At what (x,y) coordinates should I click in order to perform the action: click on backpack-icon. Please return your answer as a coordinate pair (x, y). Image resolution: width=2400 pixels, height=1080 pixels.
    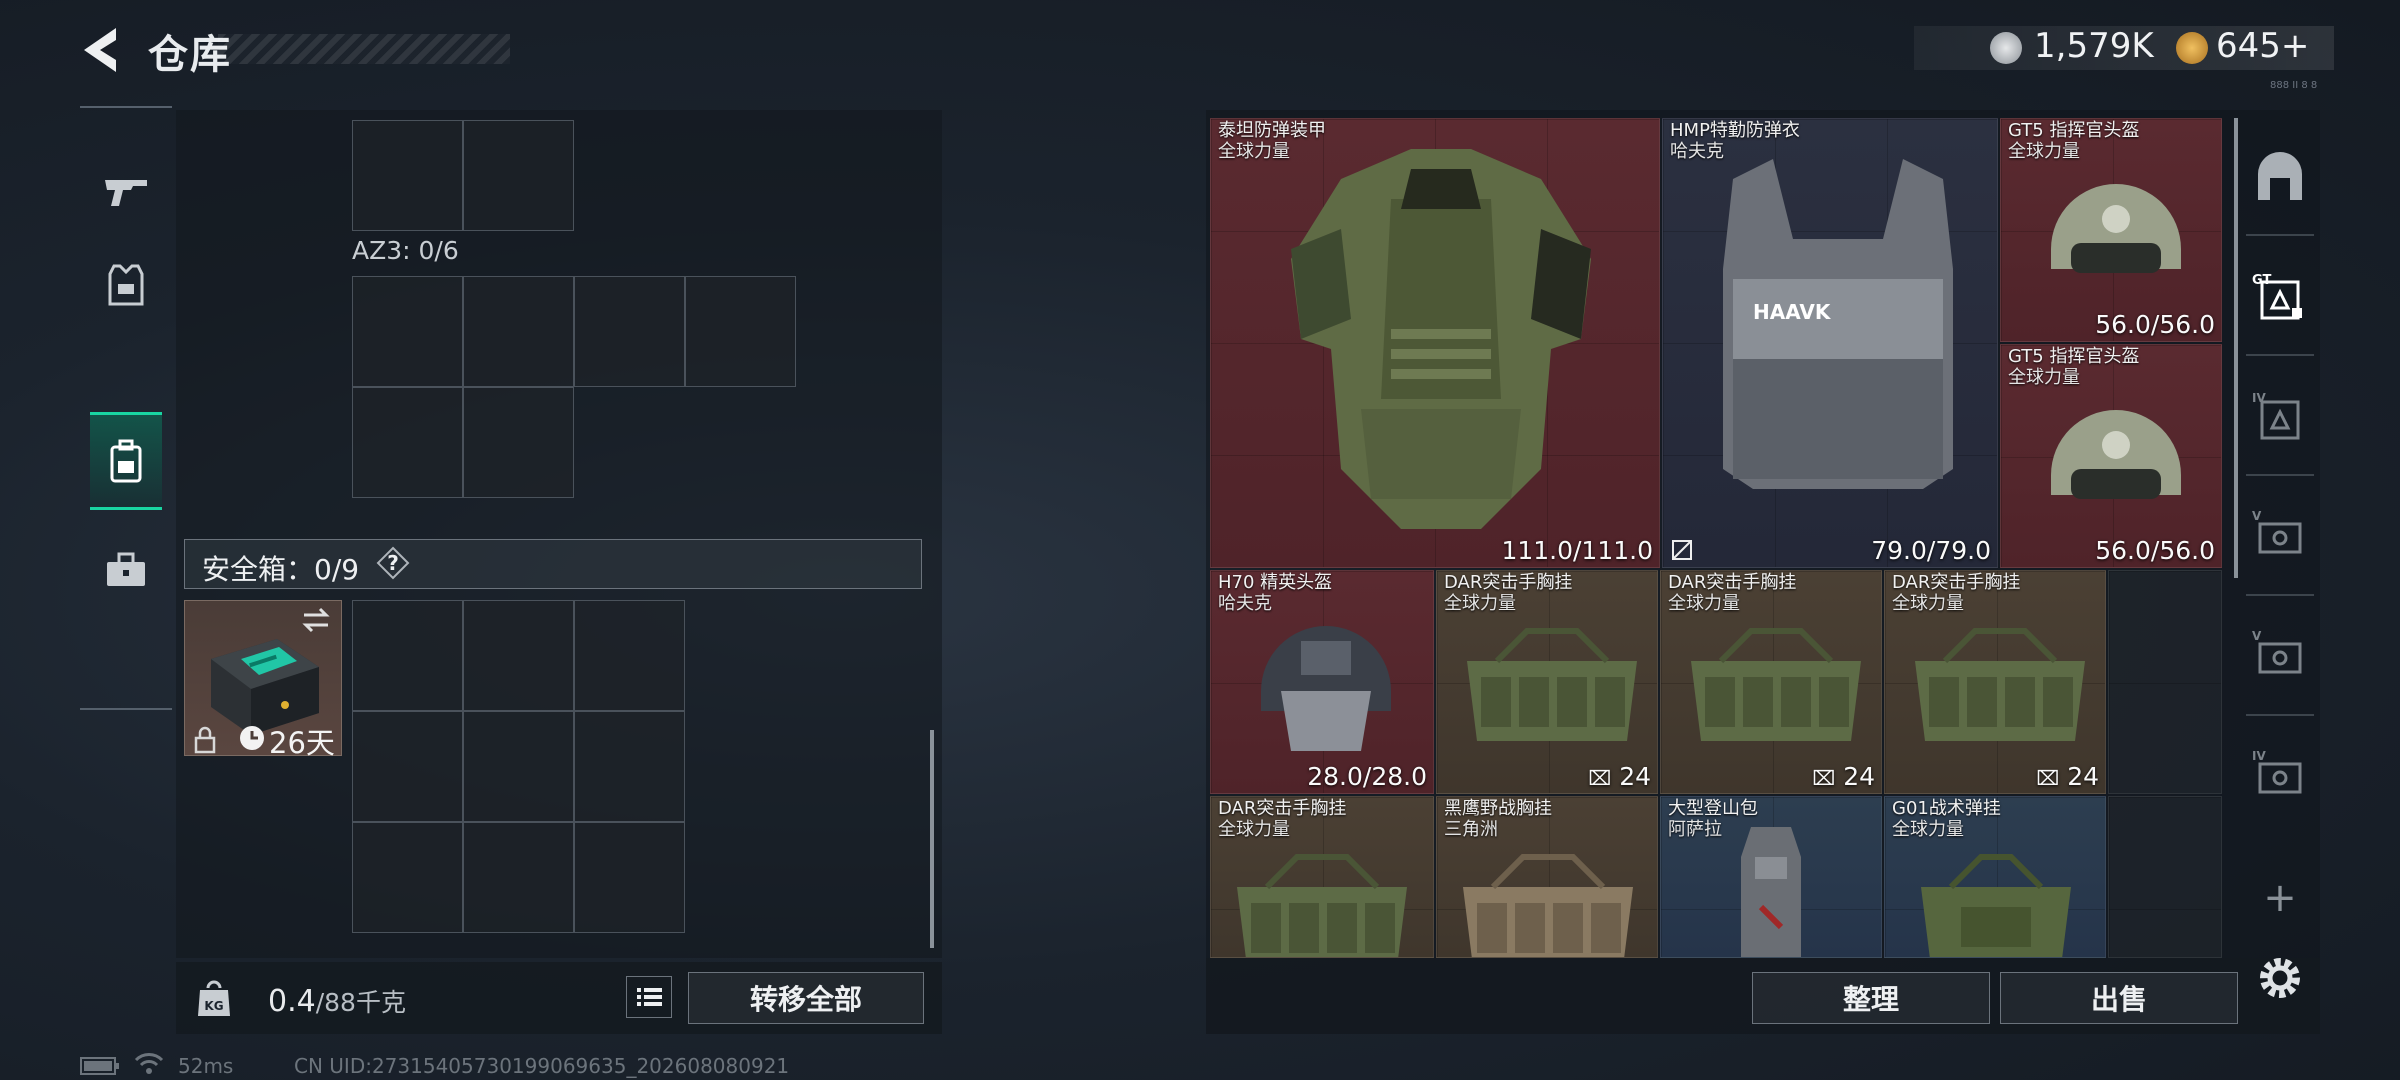
    Looking at the image, I should click on (126, 461).